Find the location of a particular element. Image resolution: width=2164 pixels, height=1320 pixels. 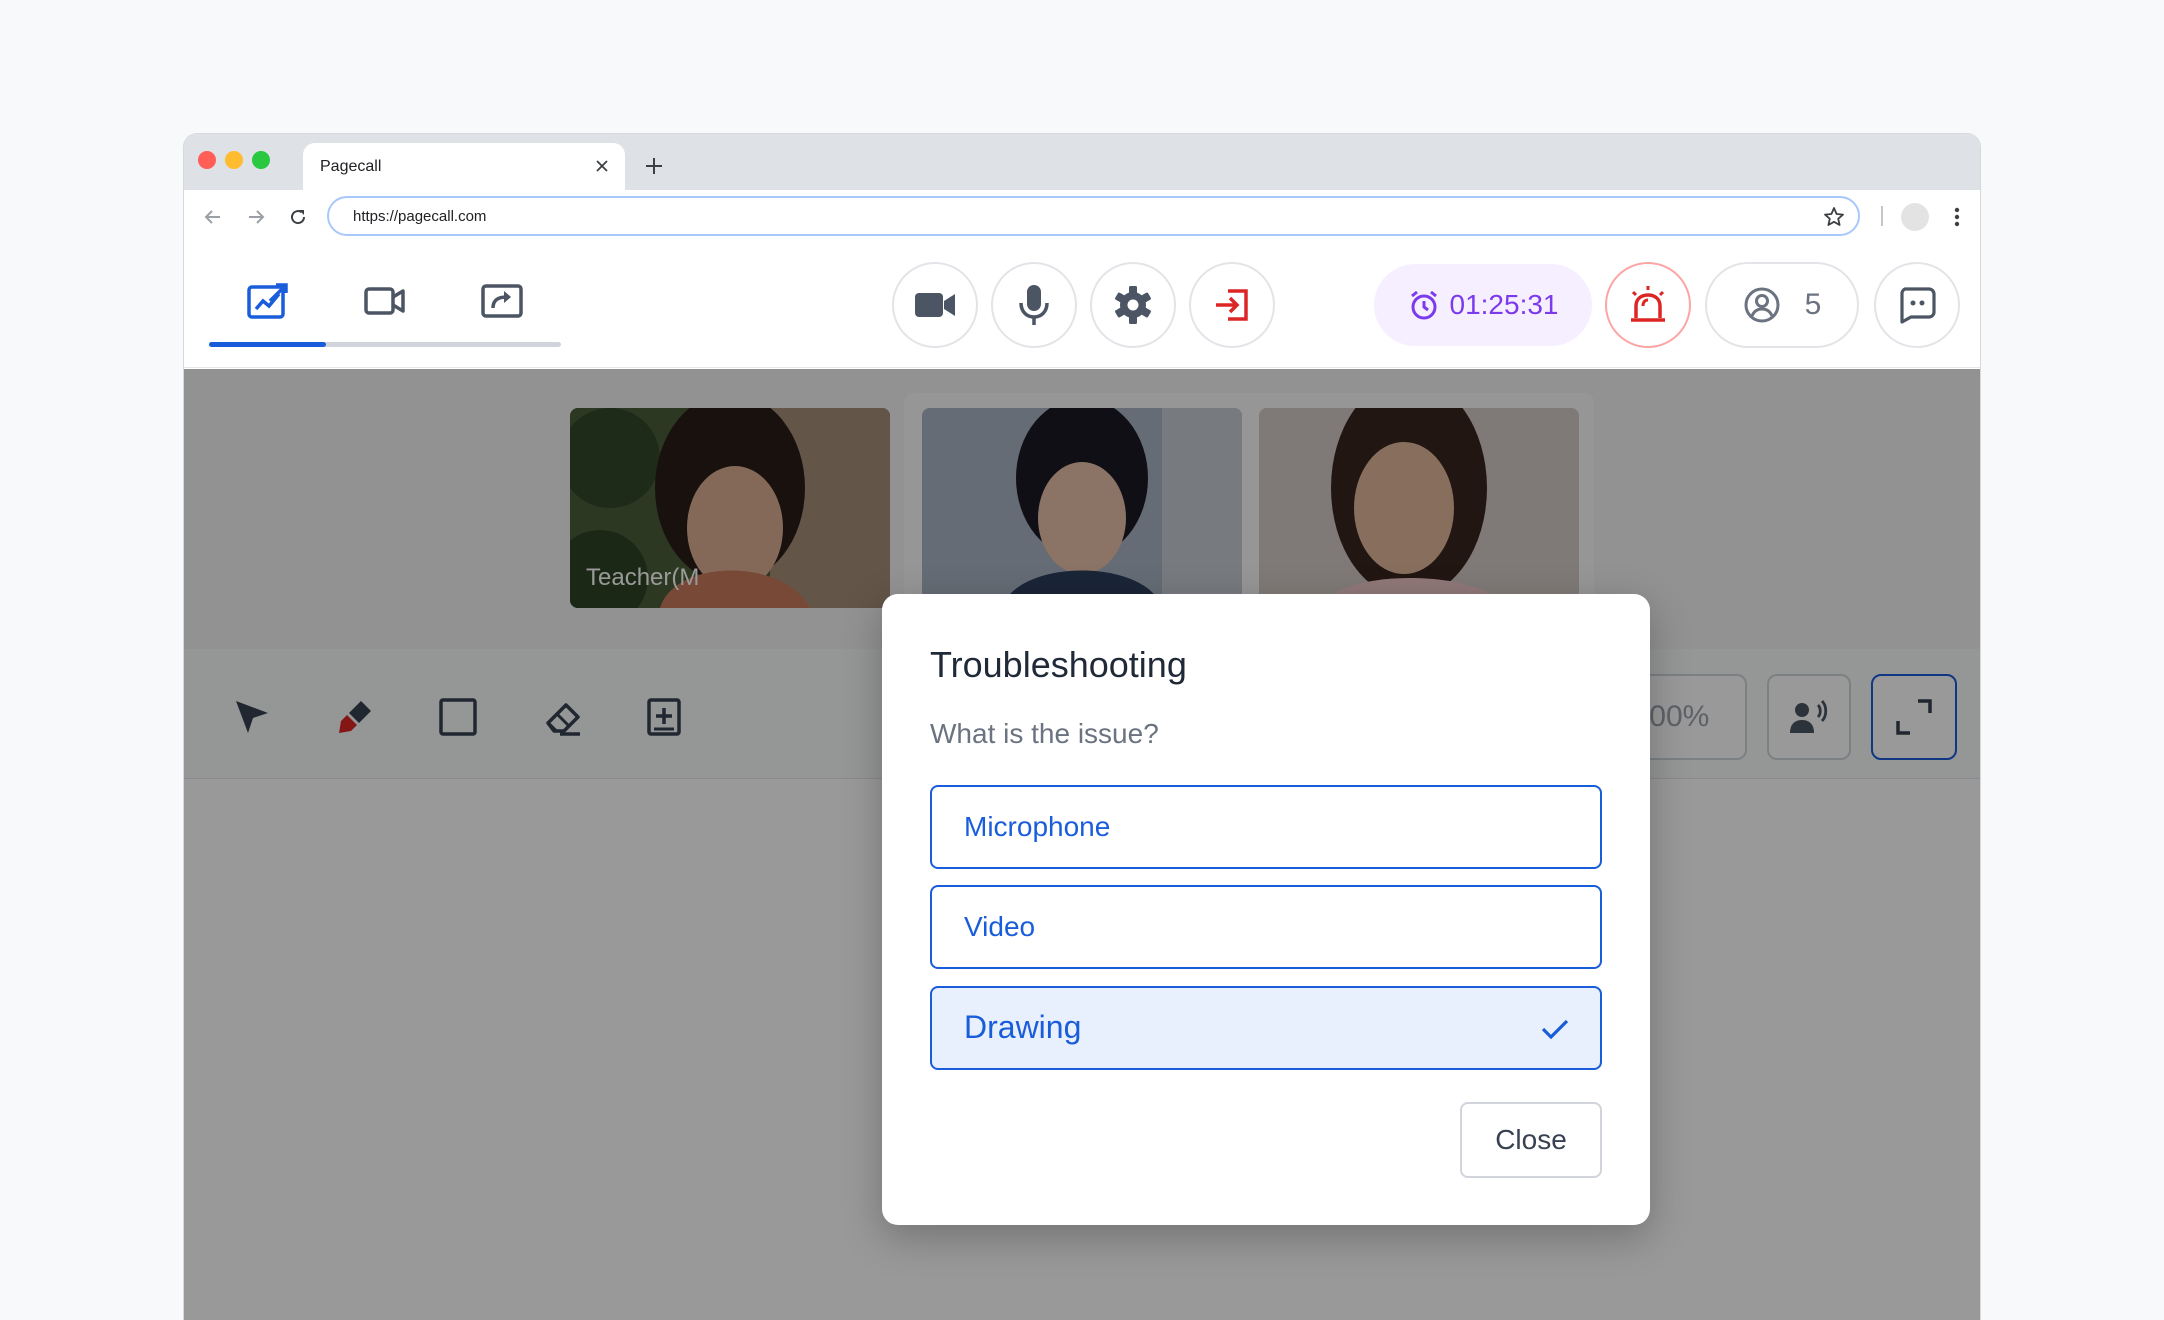

alarm-clock-icon is located at coordinates (1423, 305).